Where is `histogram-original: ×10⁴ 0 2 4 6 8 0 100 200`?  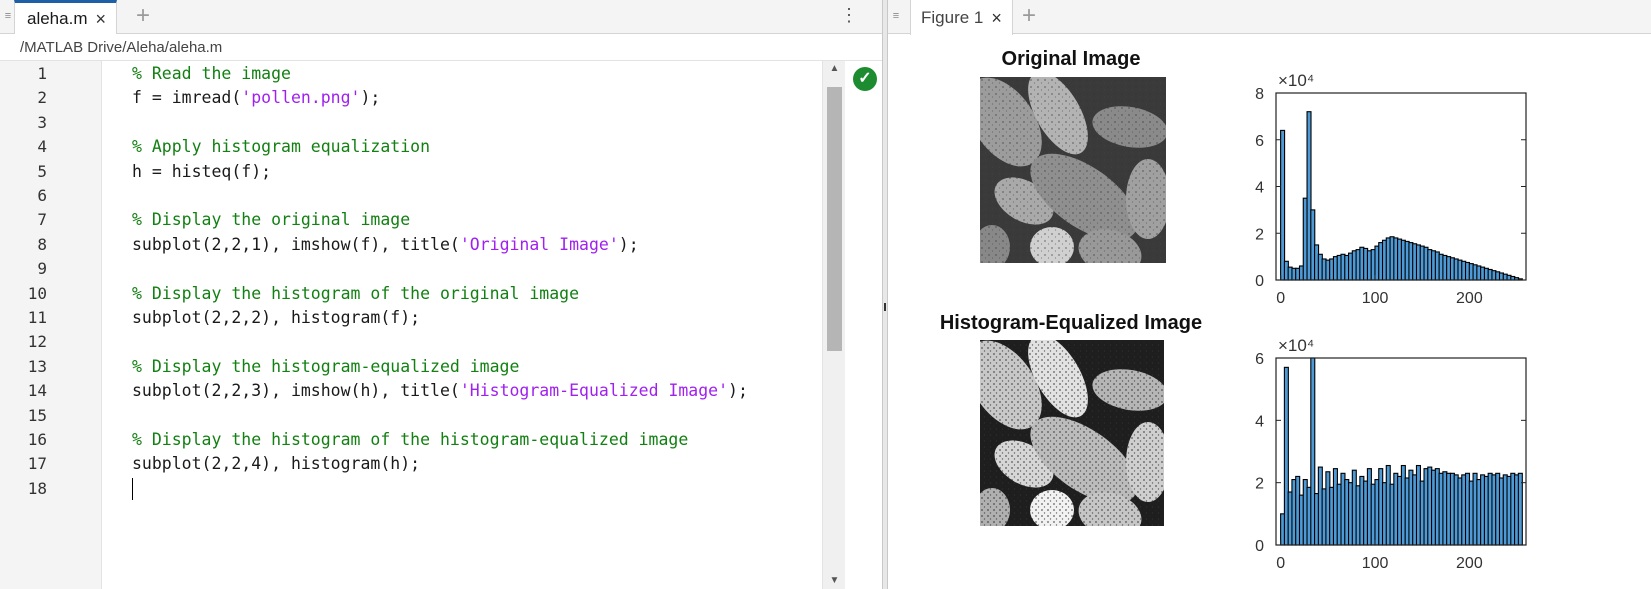 histogram-original: ×10⁴ 0 2 4 6 8 0 100 200 is located at coordinates (1391, 188).